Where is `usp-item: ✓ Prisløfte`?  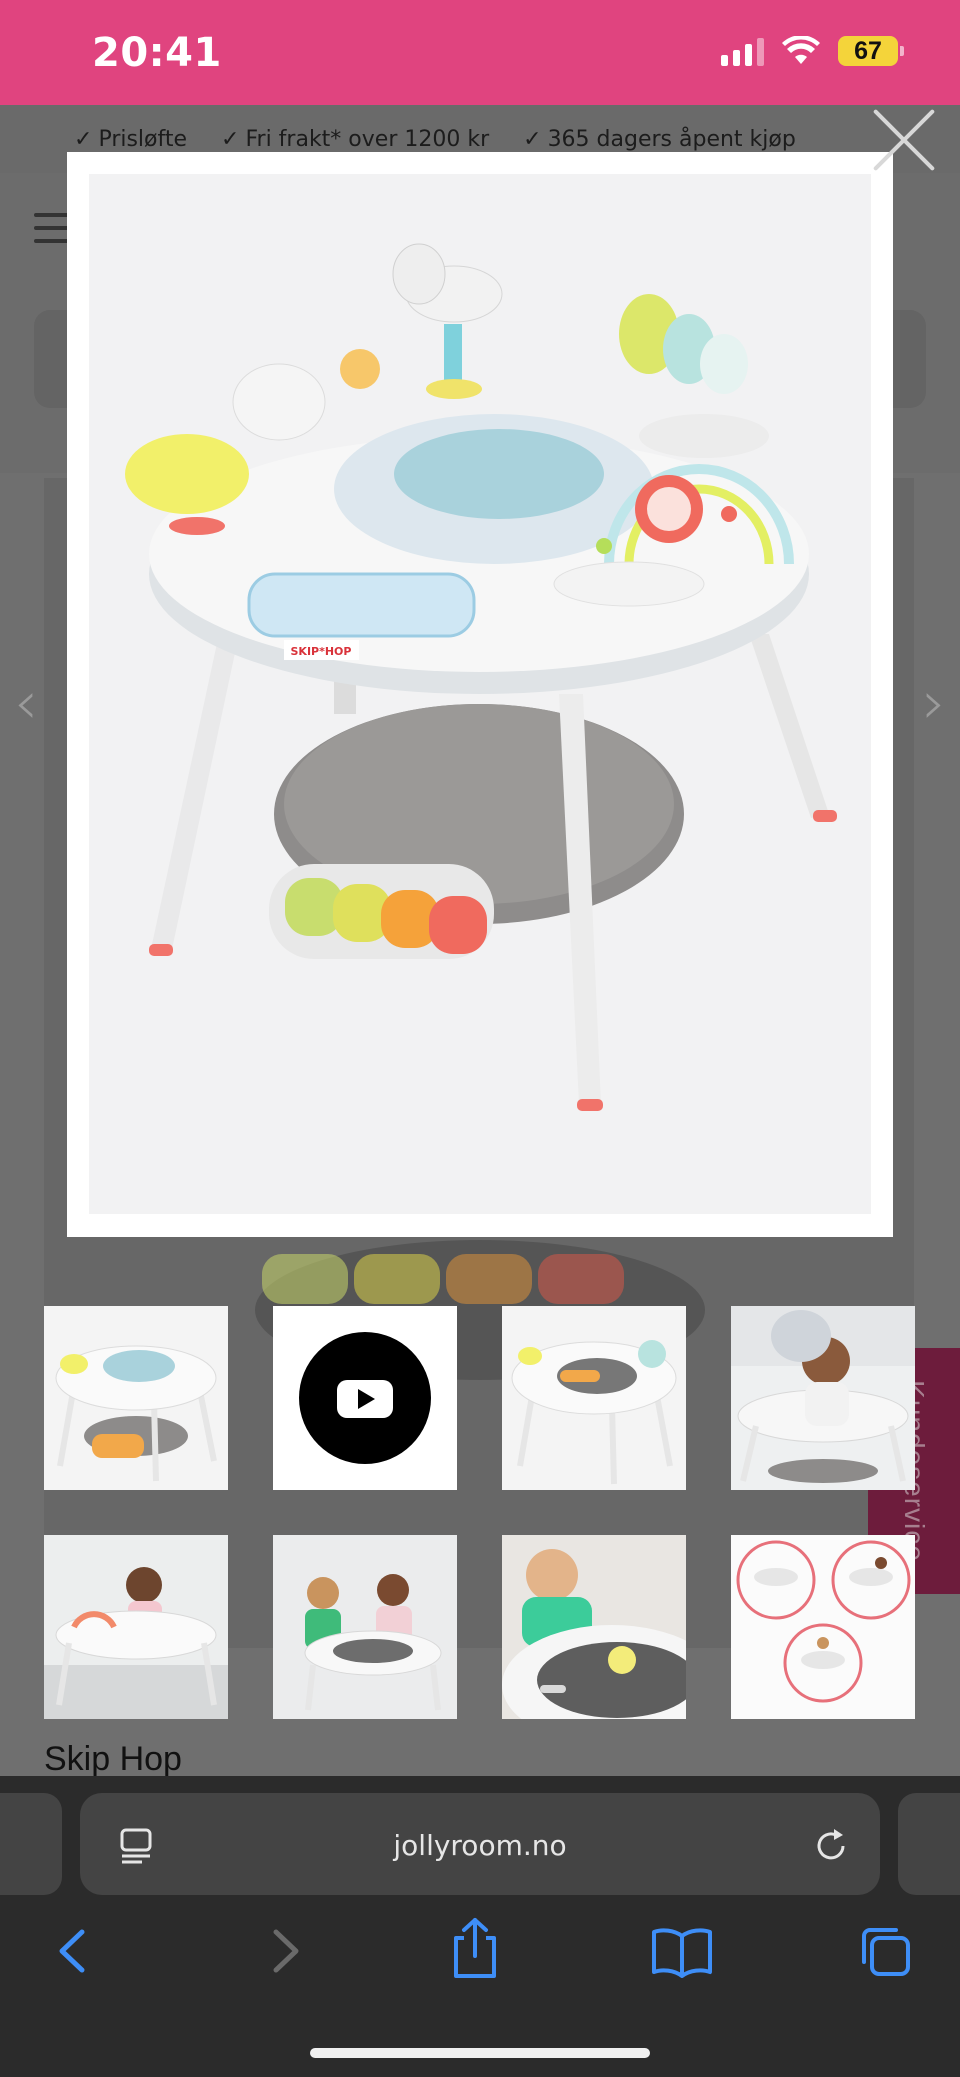
usp-item: ✓ Prisløfte is located at coordinates (130, 139).